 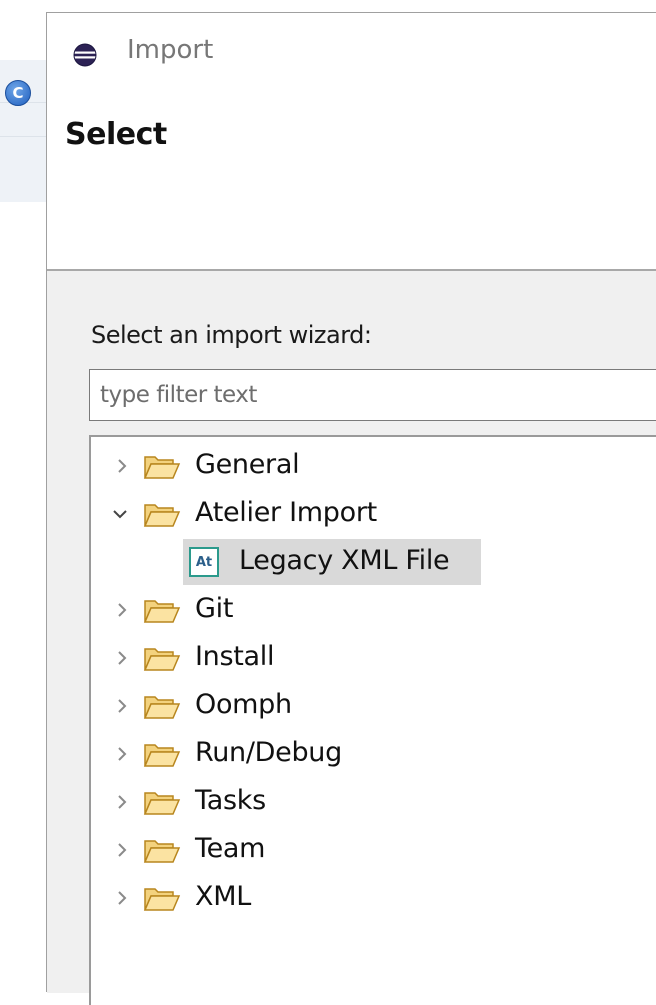 What do you see at coordinates (373, 754) in the screenshot?
I see `tree-item-run-debug: Run/Debug` at bounding box center [373, 754].